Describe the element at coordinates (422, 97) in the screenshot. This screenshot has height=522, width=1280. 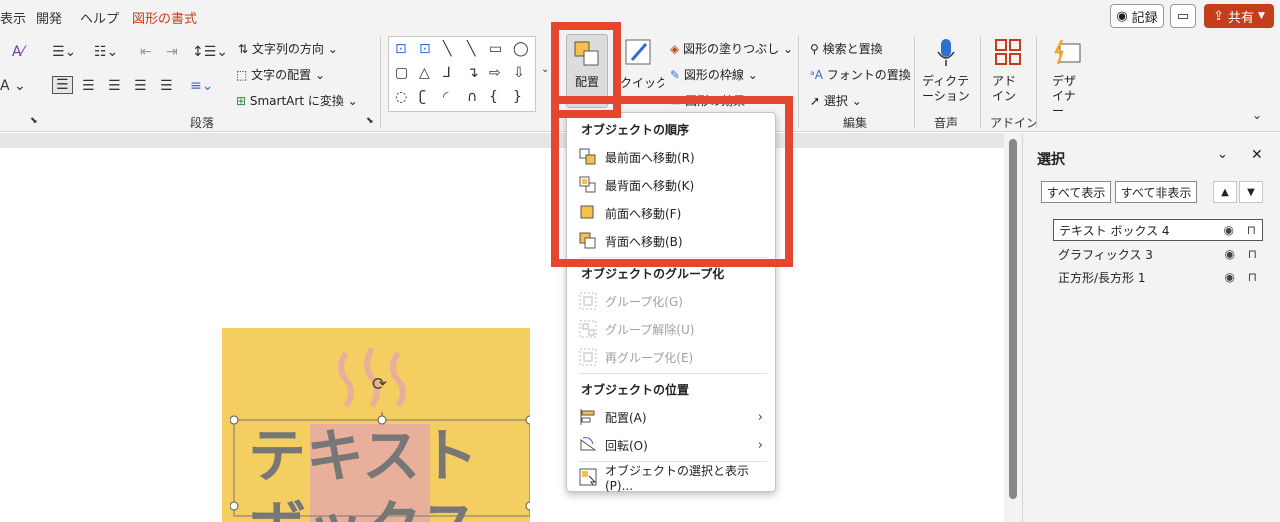
I see `scribble-icon: ʗ` at that location.